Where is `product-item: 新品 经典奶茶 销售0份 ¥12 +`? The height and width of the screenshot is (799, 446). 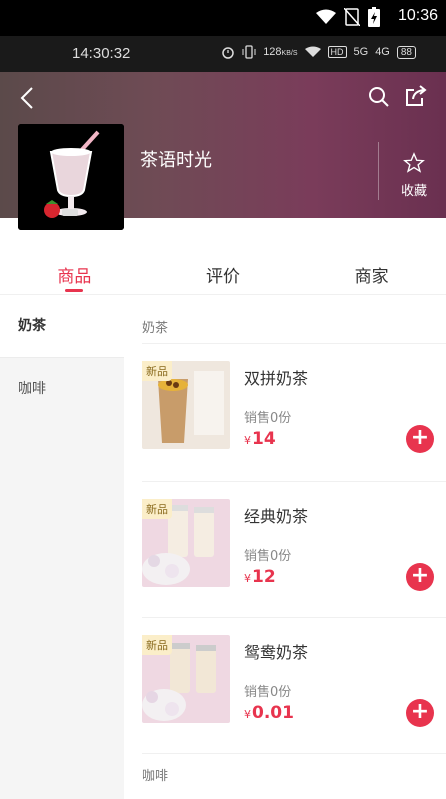
product-item: 新品 经典奶茶 销售0份 ¥12 + is located at coordinates (294, 559).